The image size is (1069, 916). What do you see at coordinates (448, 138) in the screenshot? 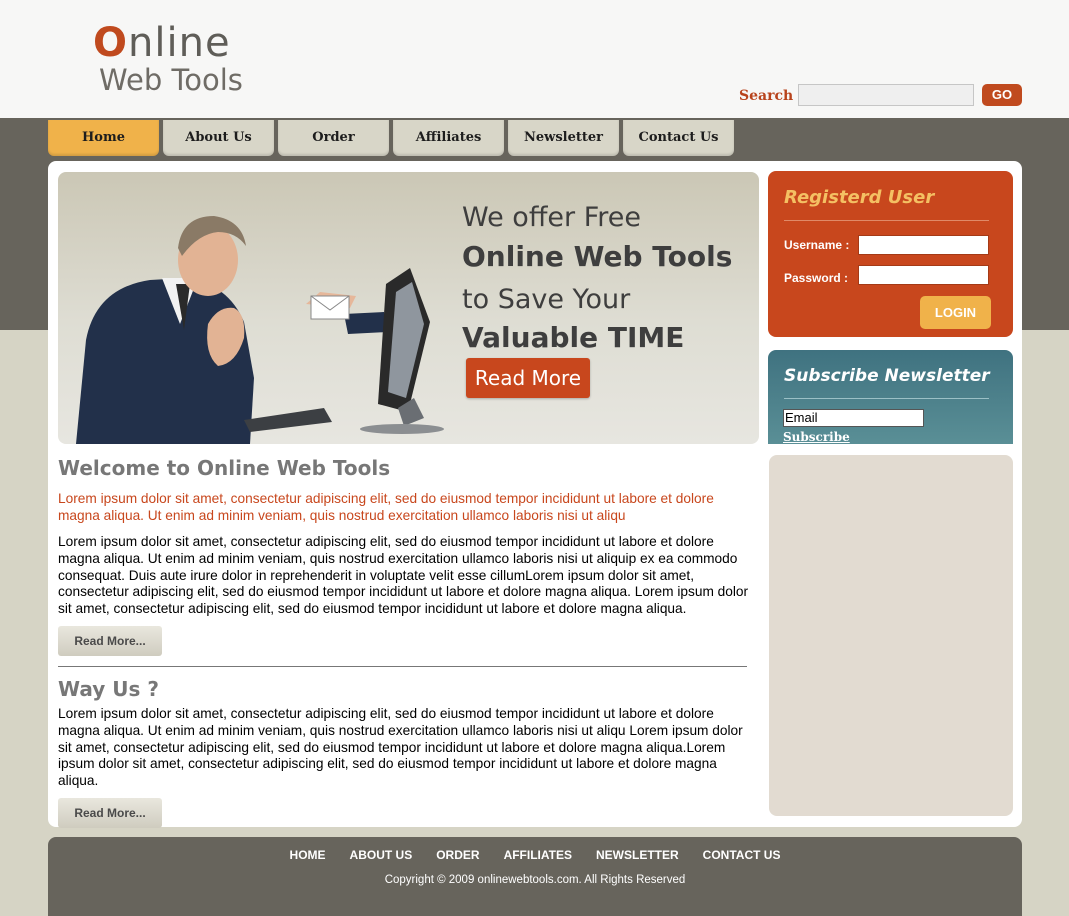
I see `nav-affiliates: Affiliates` at bounding box center [448, 138].